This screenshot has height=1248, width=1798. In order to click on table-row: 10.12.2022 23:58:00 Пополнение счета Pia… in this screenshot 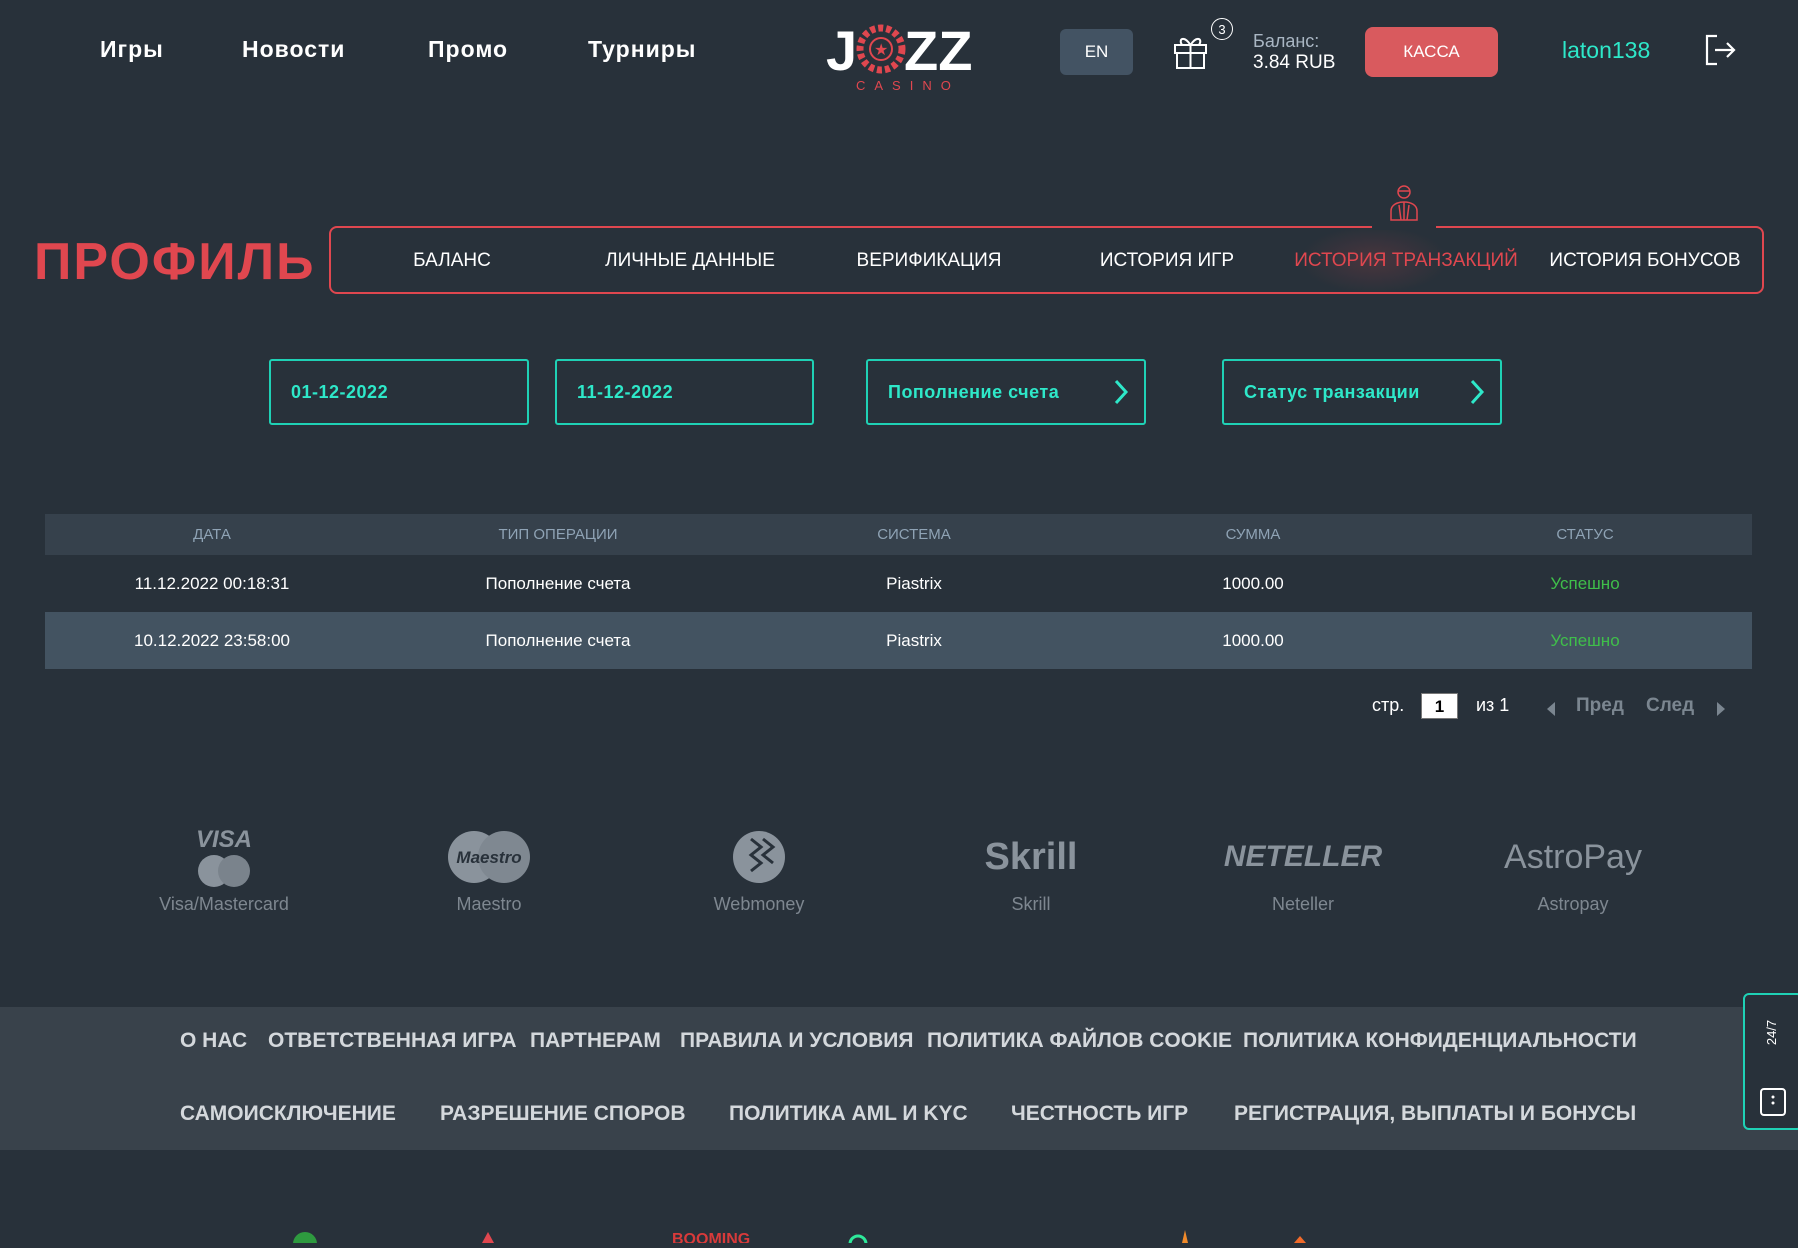, I will do `click(898, 640)`.